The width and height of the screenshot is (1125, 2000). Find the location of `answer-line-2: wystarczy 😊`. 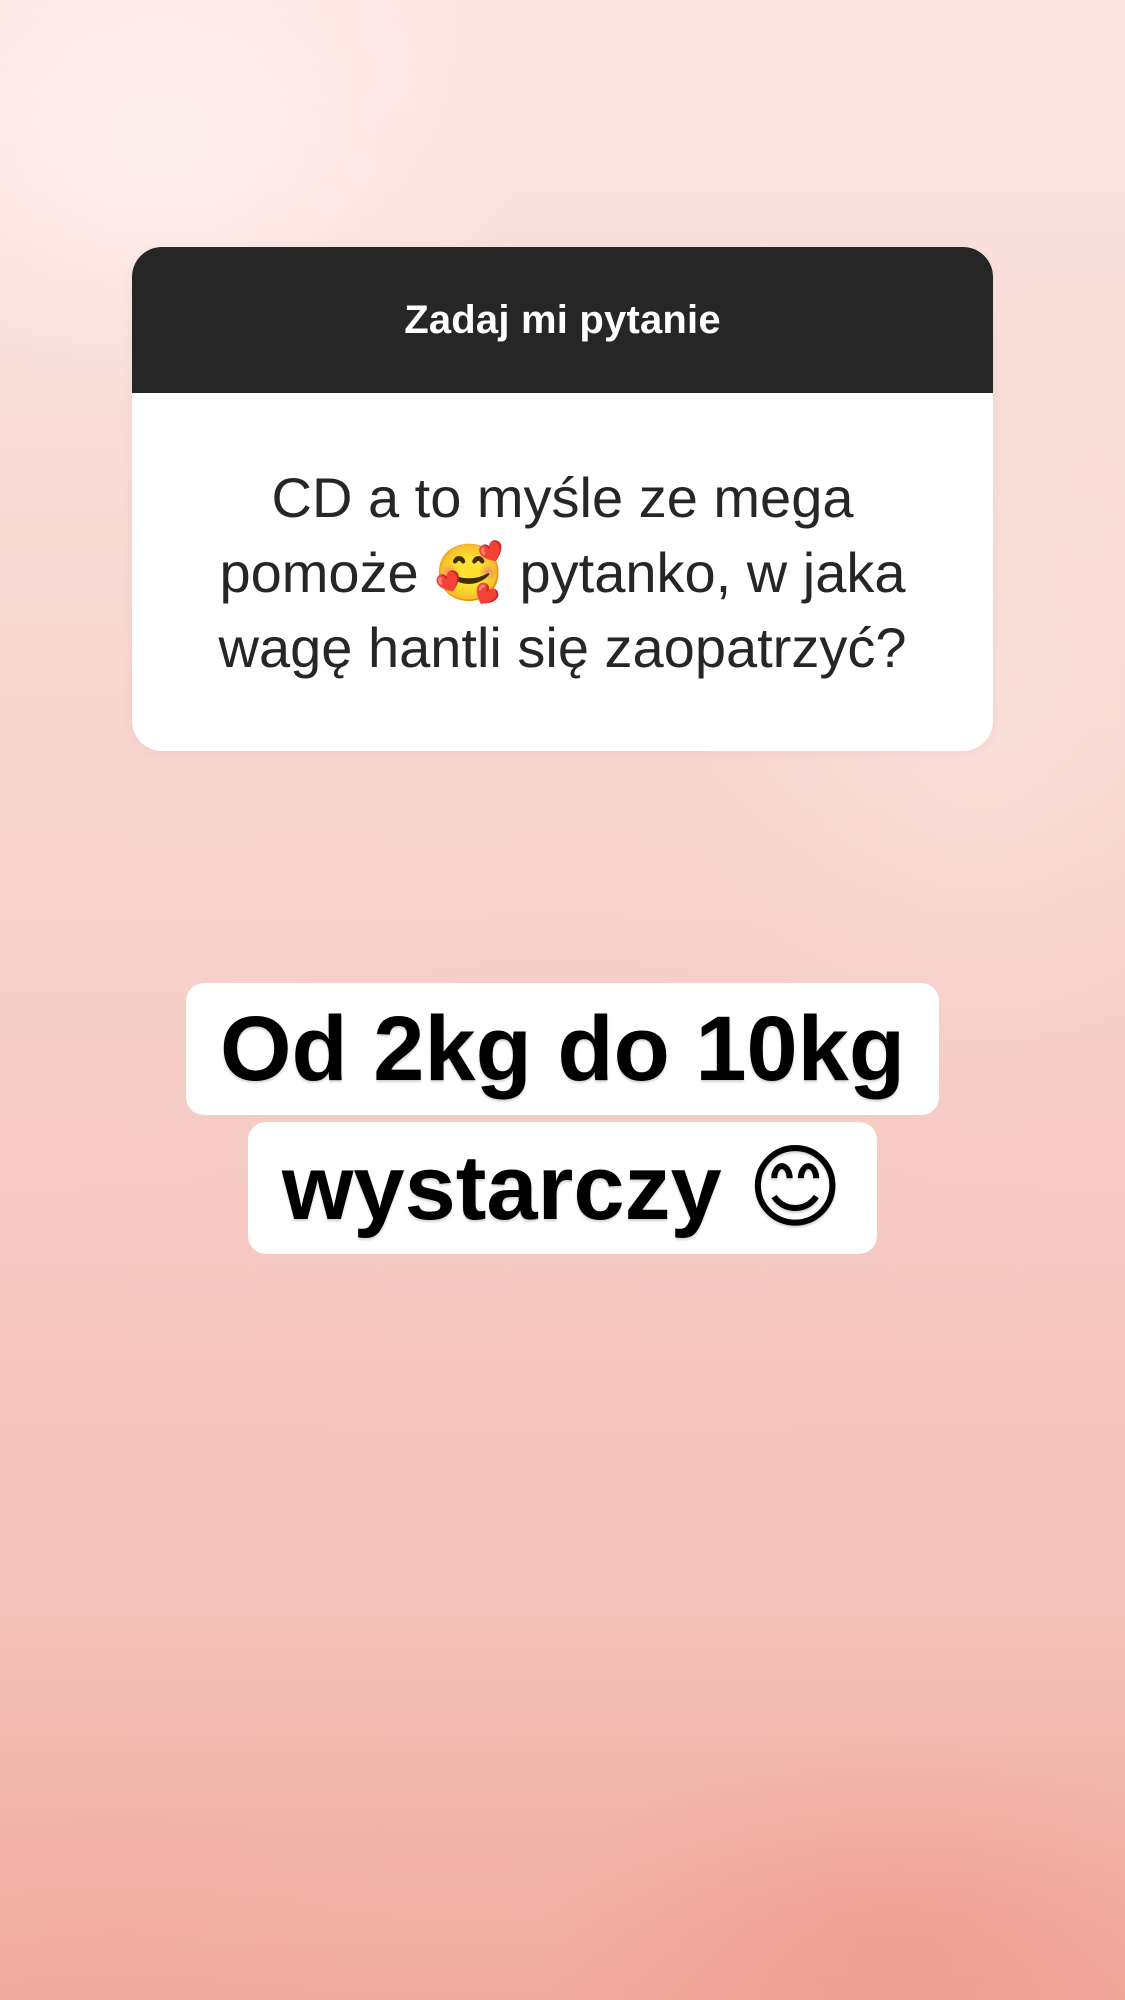

answer-line-2: wystarczy 😊 is located at coordinates (562, 1188).